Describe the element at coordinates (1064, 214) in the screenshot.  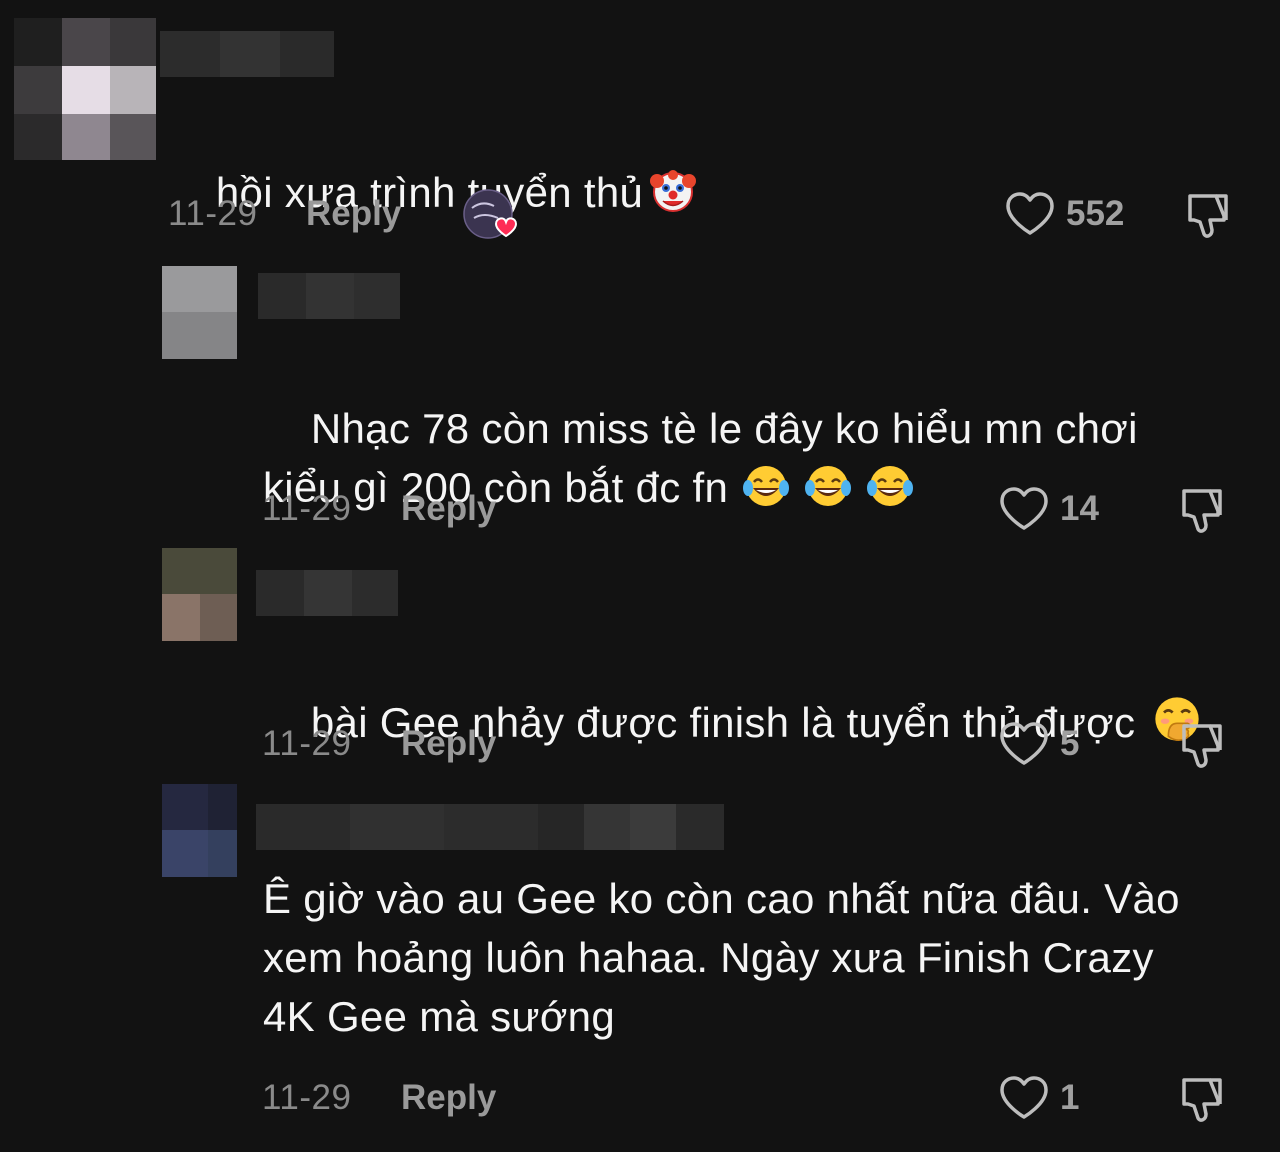
I see `like-button: 552` at that location.